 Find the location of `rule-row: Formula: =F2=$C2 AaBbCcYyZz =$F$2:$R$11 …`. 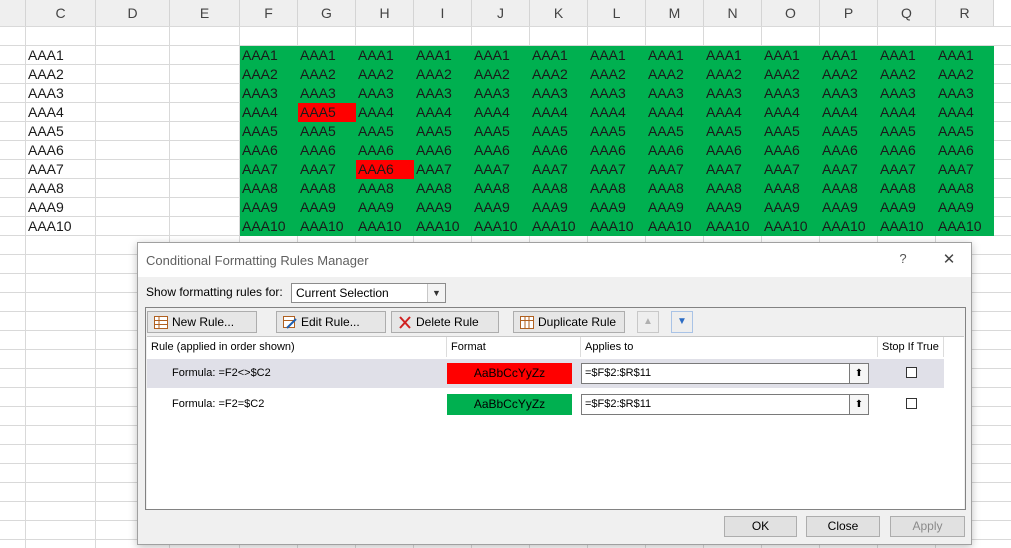

rule-row: Formula: =F2=$C2 AaBbCcYyZz =$F$2:$R$11 … is located at coordinates (545, 404).